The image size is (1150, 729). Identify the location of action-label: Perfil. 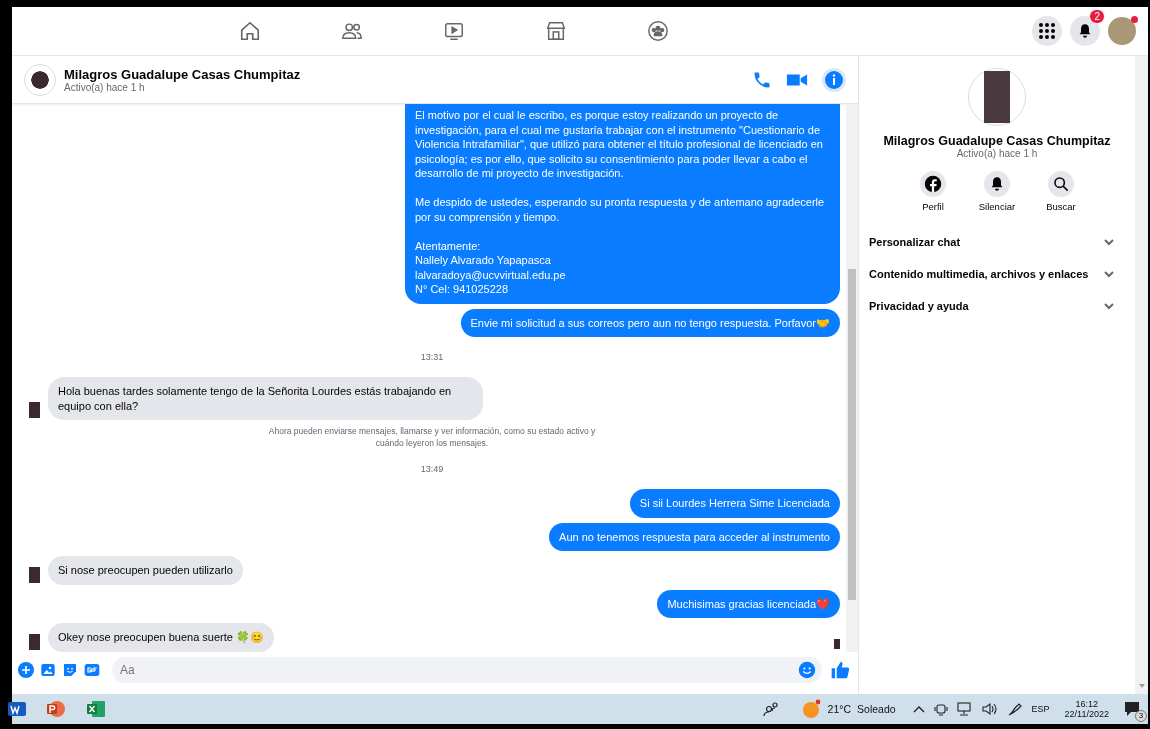
(933, 206).